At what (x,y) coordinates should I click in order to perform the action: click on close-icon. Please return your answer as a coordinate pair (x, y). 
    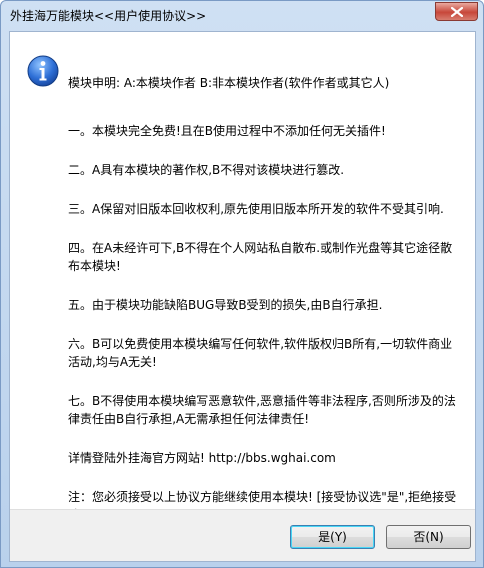
    Looking at the image, I should click on (457, 12).